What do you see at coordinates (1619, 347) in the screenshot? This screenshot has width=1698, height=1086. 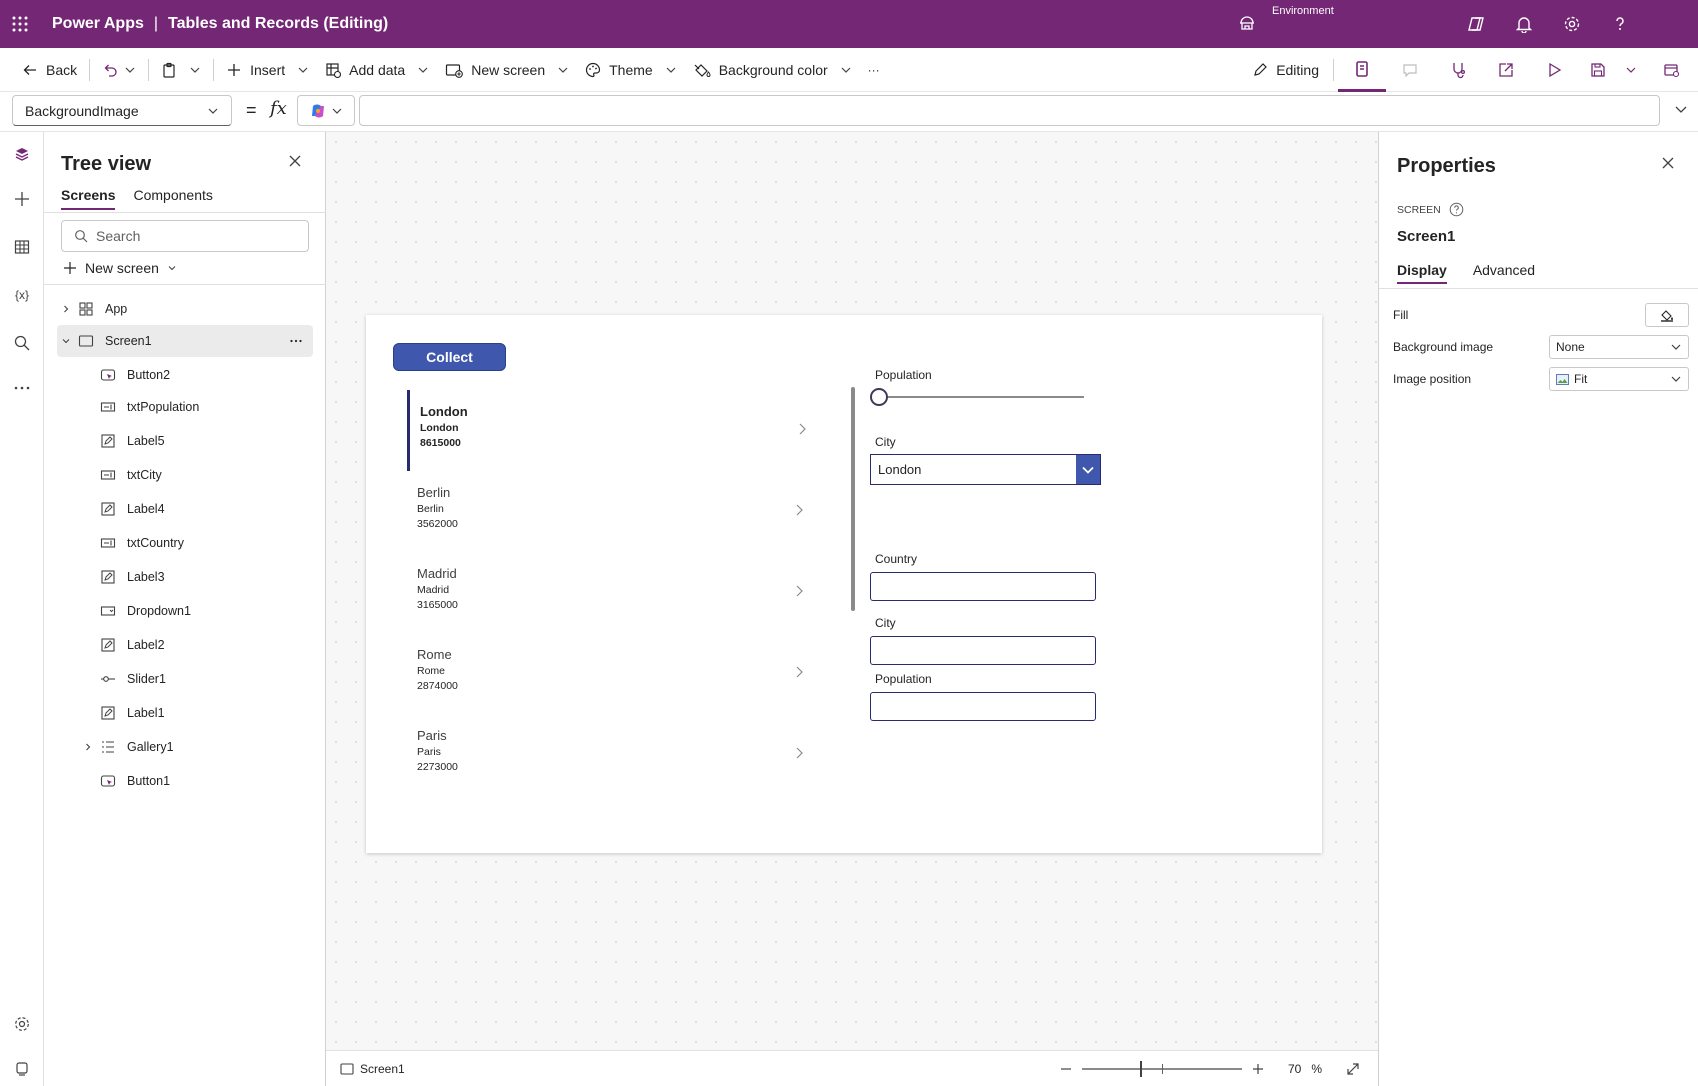 I see `background-image-select: None` at bounding box center [1619, 347].